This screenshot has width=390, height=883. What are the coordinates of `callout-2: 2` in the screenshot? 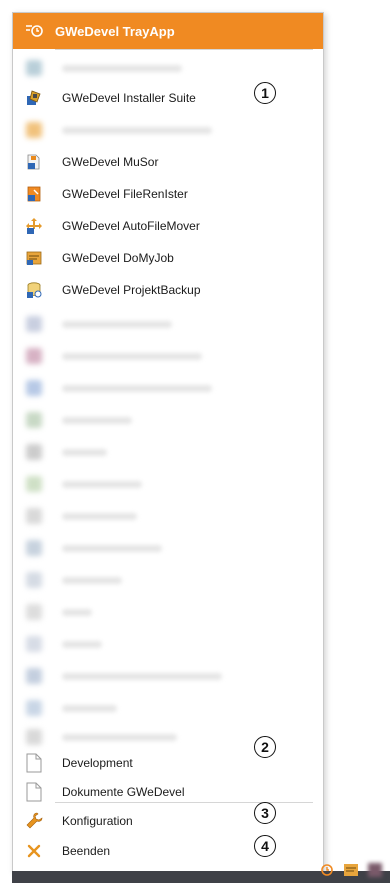 It's located at (265, 747).